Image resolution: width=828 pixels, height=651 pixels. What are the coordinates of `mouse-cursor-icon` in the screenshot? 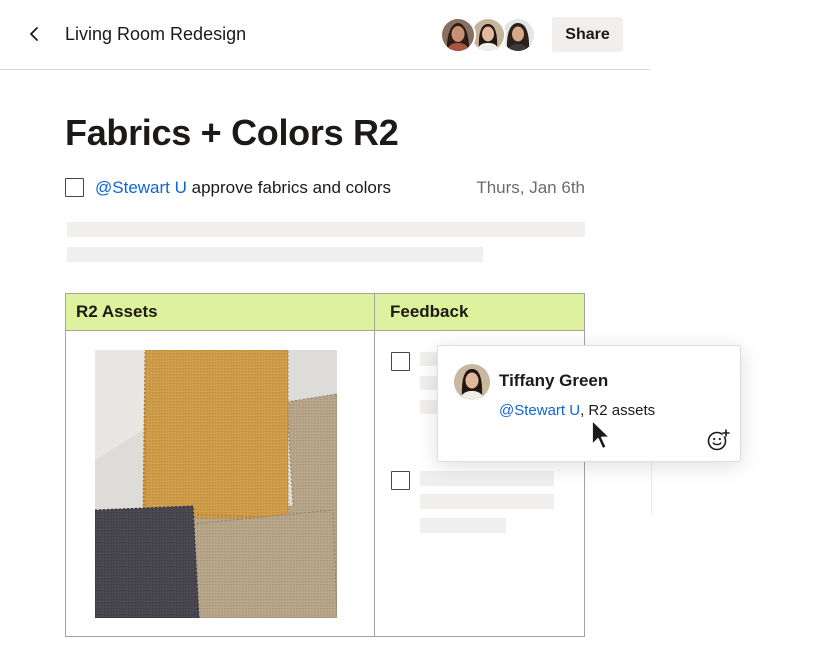 It's located at (602, 436).